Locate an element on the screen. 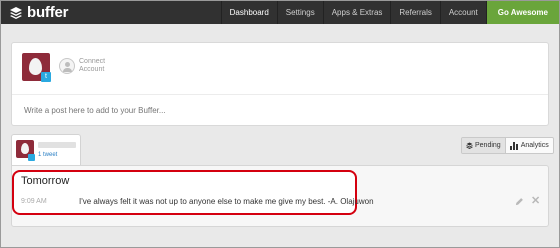 This screenshot has height=248, width=560. close-icon: ✕ is located at coordinates (535, 201).